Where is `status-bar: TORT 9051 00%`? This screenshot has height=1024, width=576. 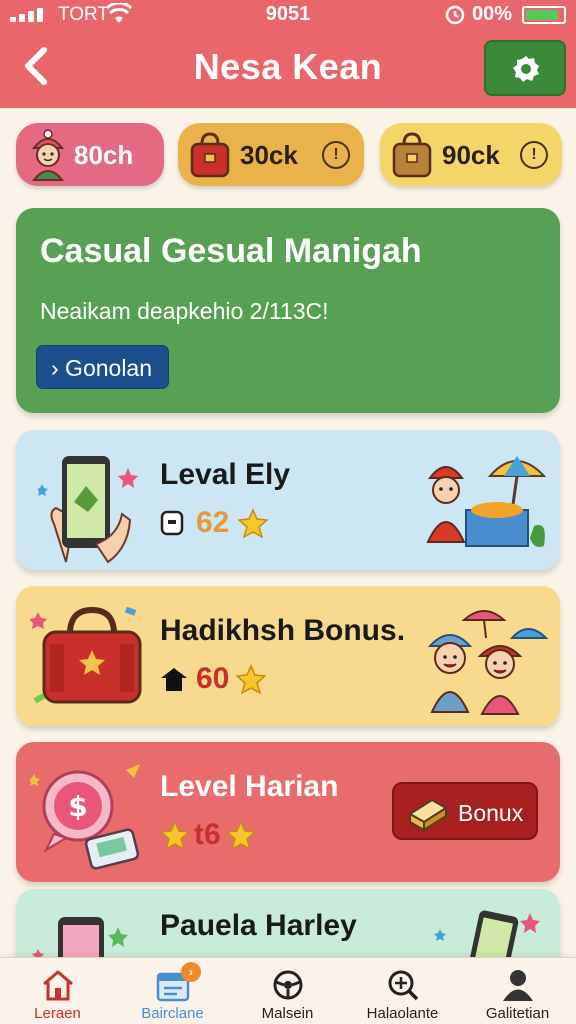 status-bar: TORT 9051 00% is located at coordinates (288, 15).